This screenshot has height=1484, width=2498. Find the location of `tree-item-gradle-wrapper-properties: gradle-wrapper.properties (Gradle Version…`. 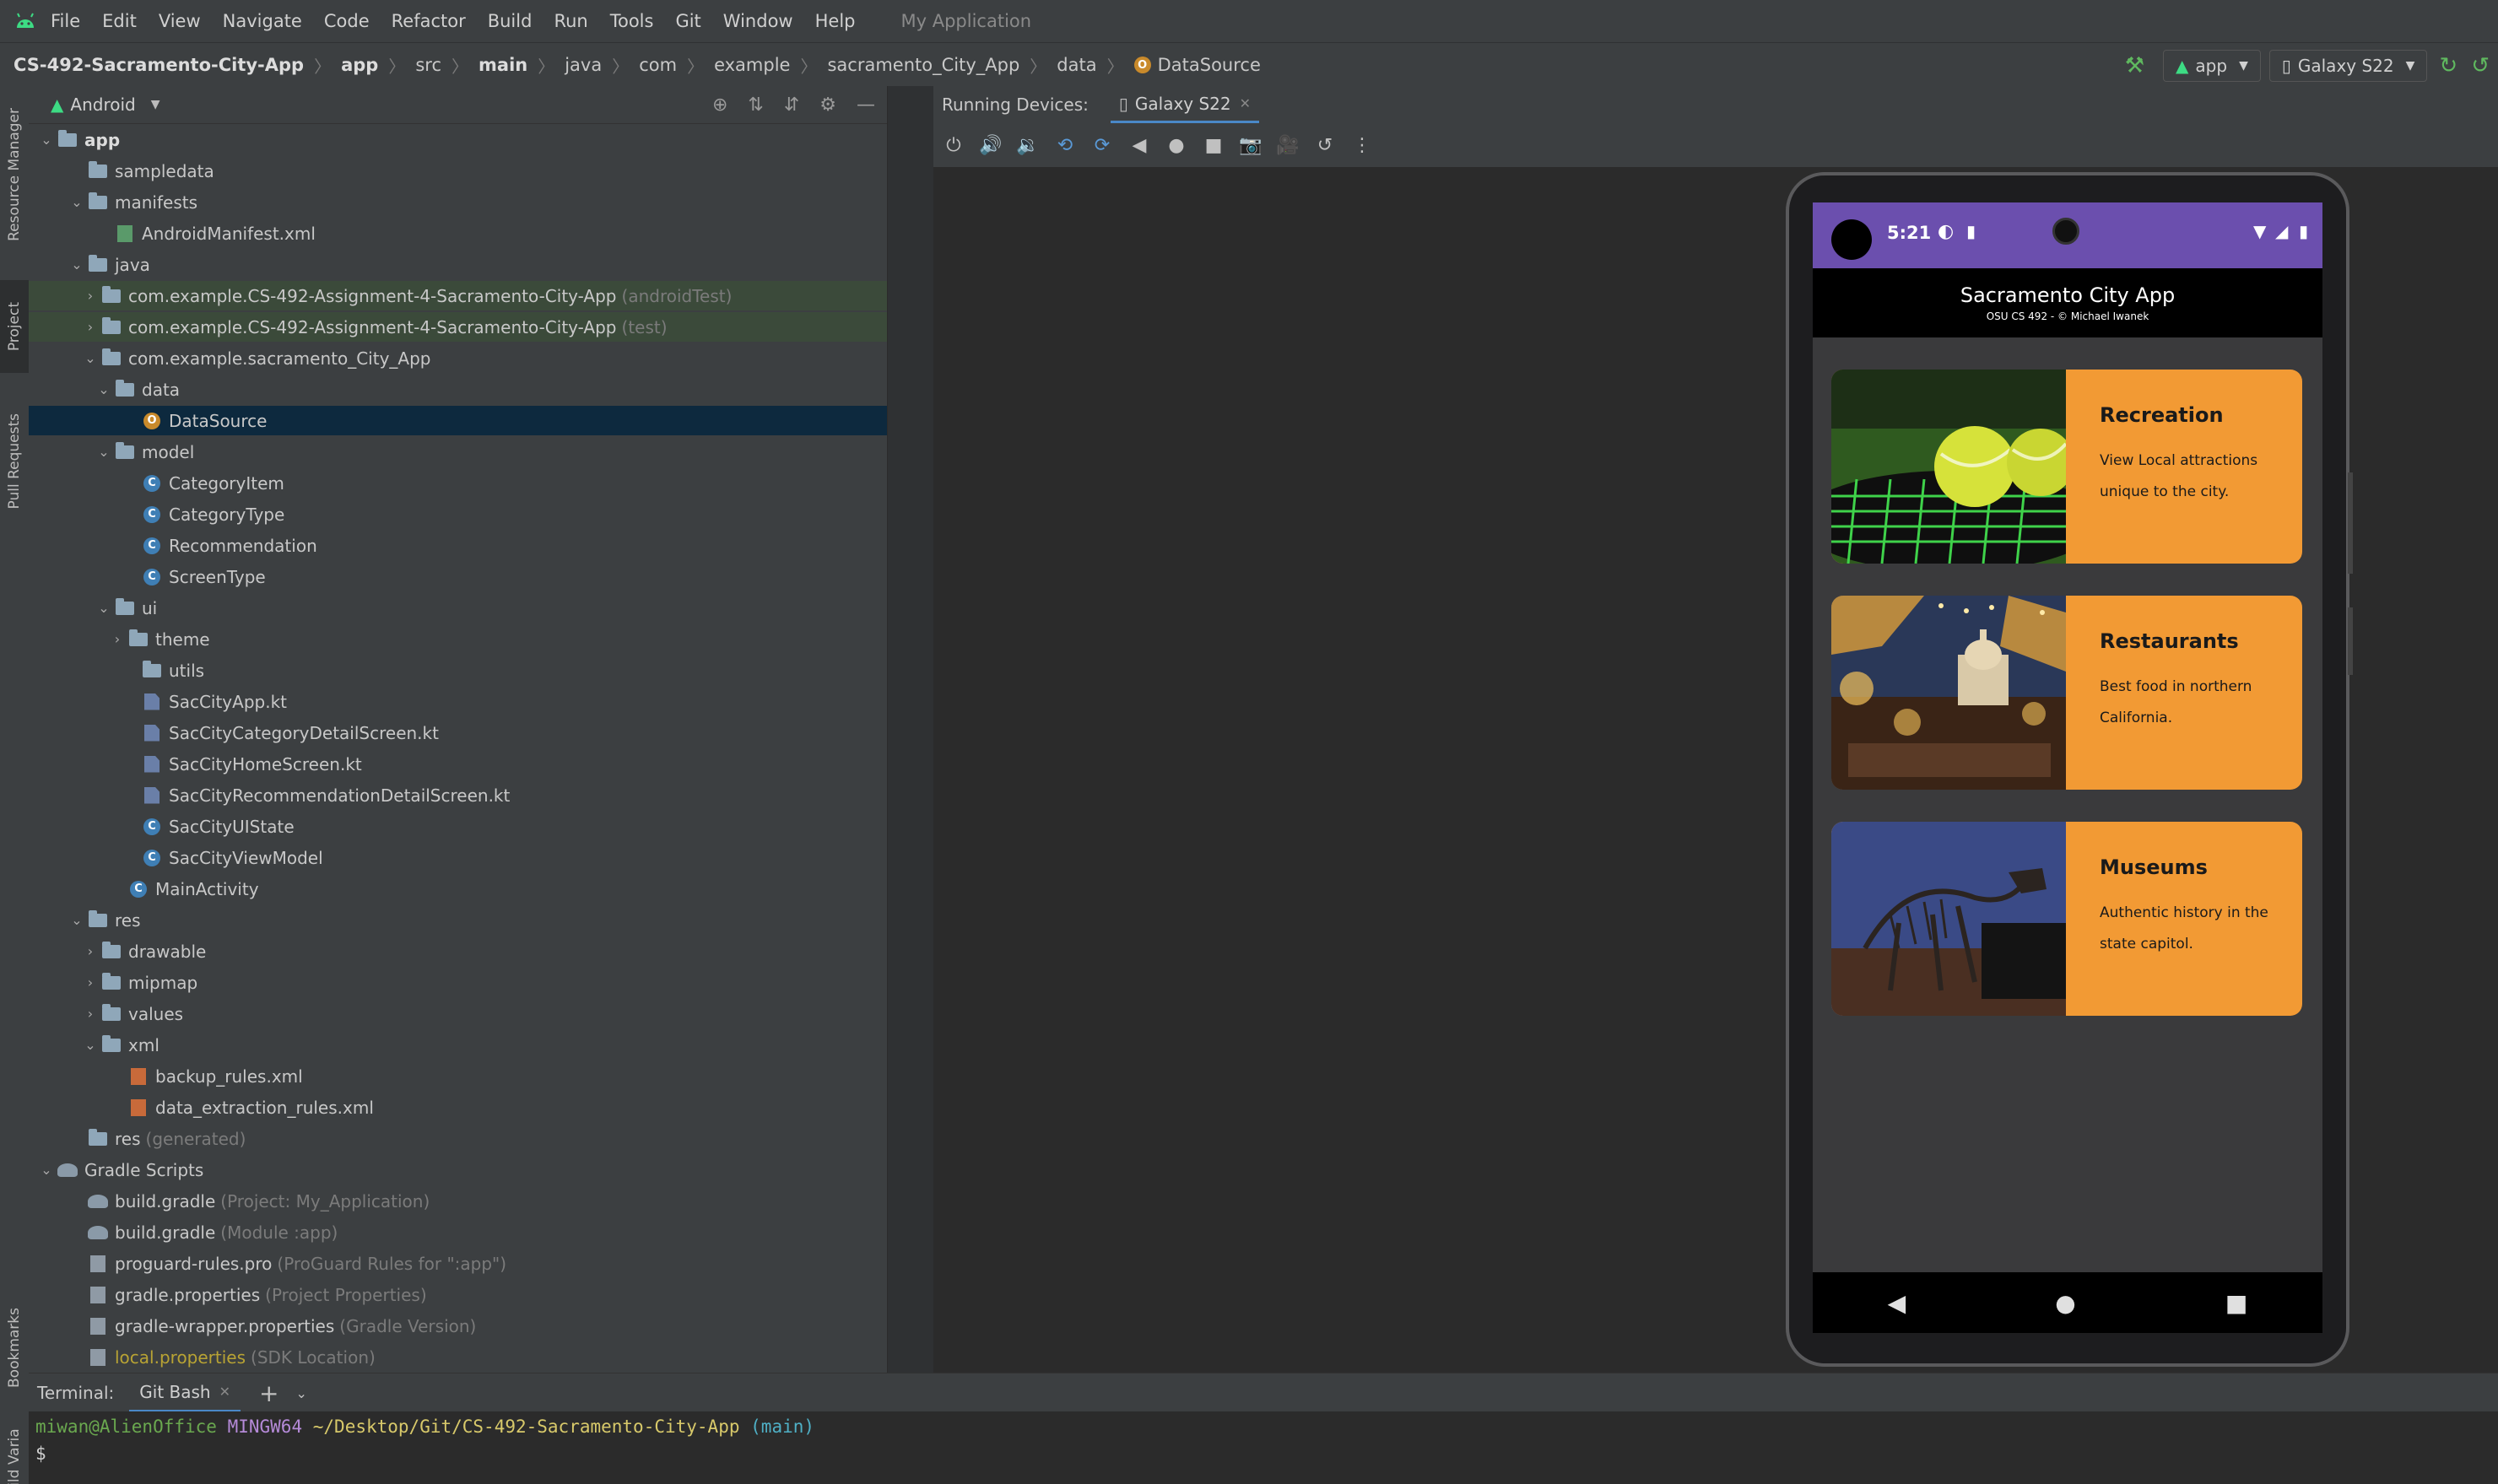

tree-item-gradle-wrapper-properties: gradle-wrapper.properties (Gradle Version… is located at coordinates (458, 1326).